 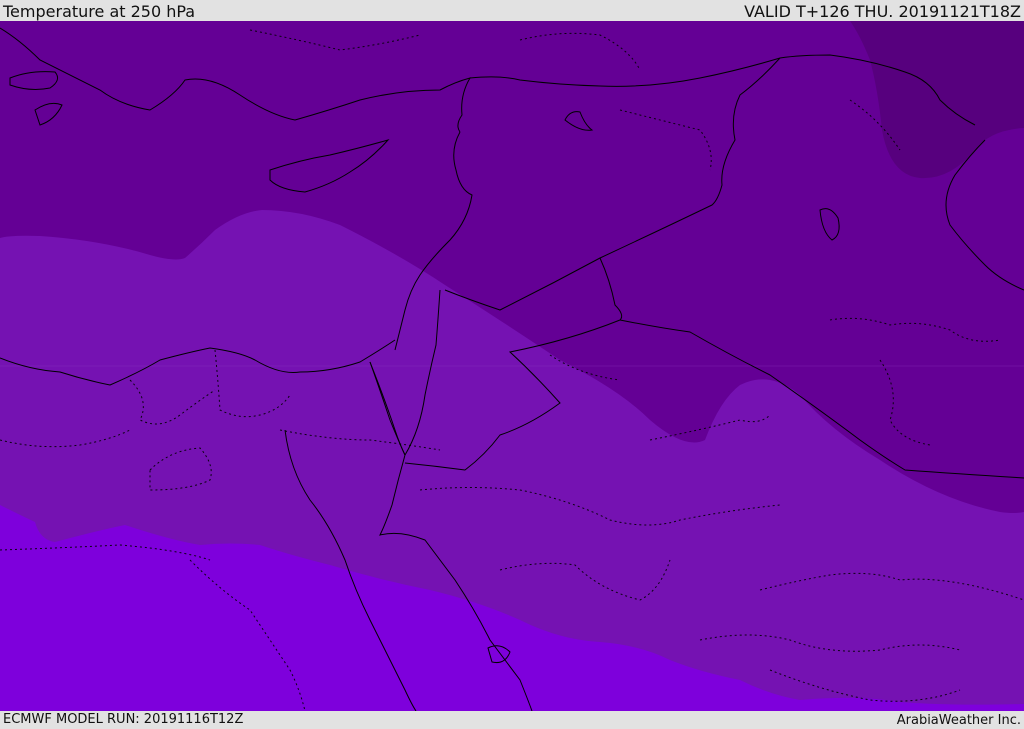 I want to click on map-title: Temperature at 250 hPa, so click(x=99, y=11).